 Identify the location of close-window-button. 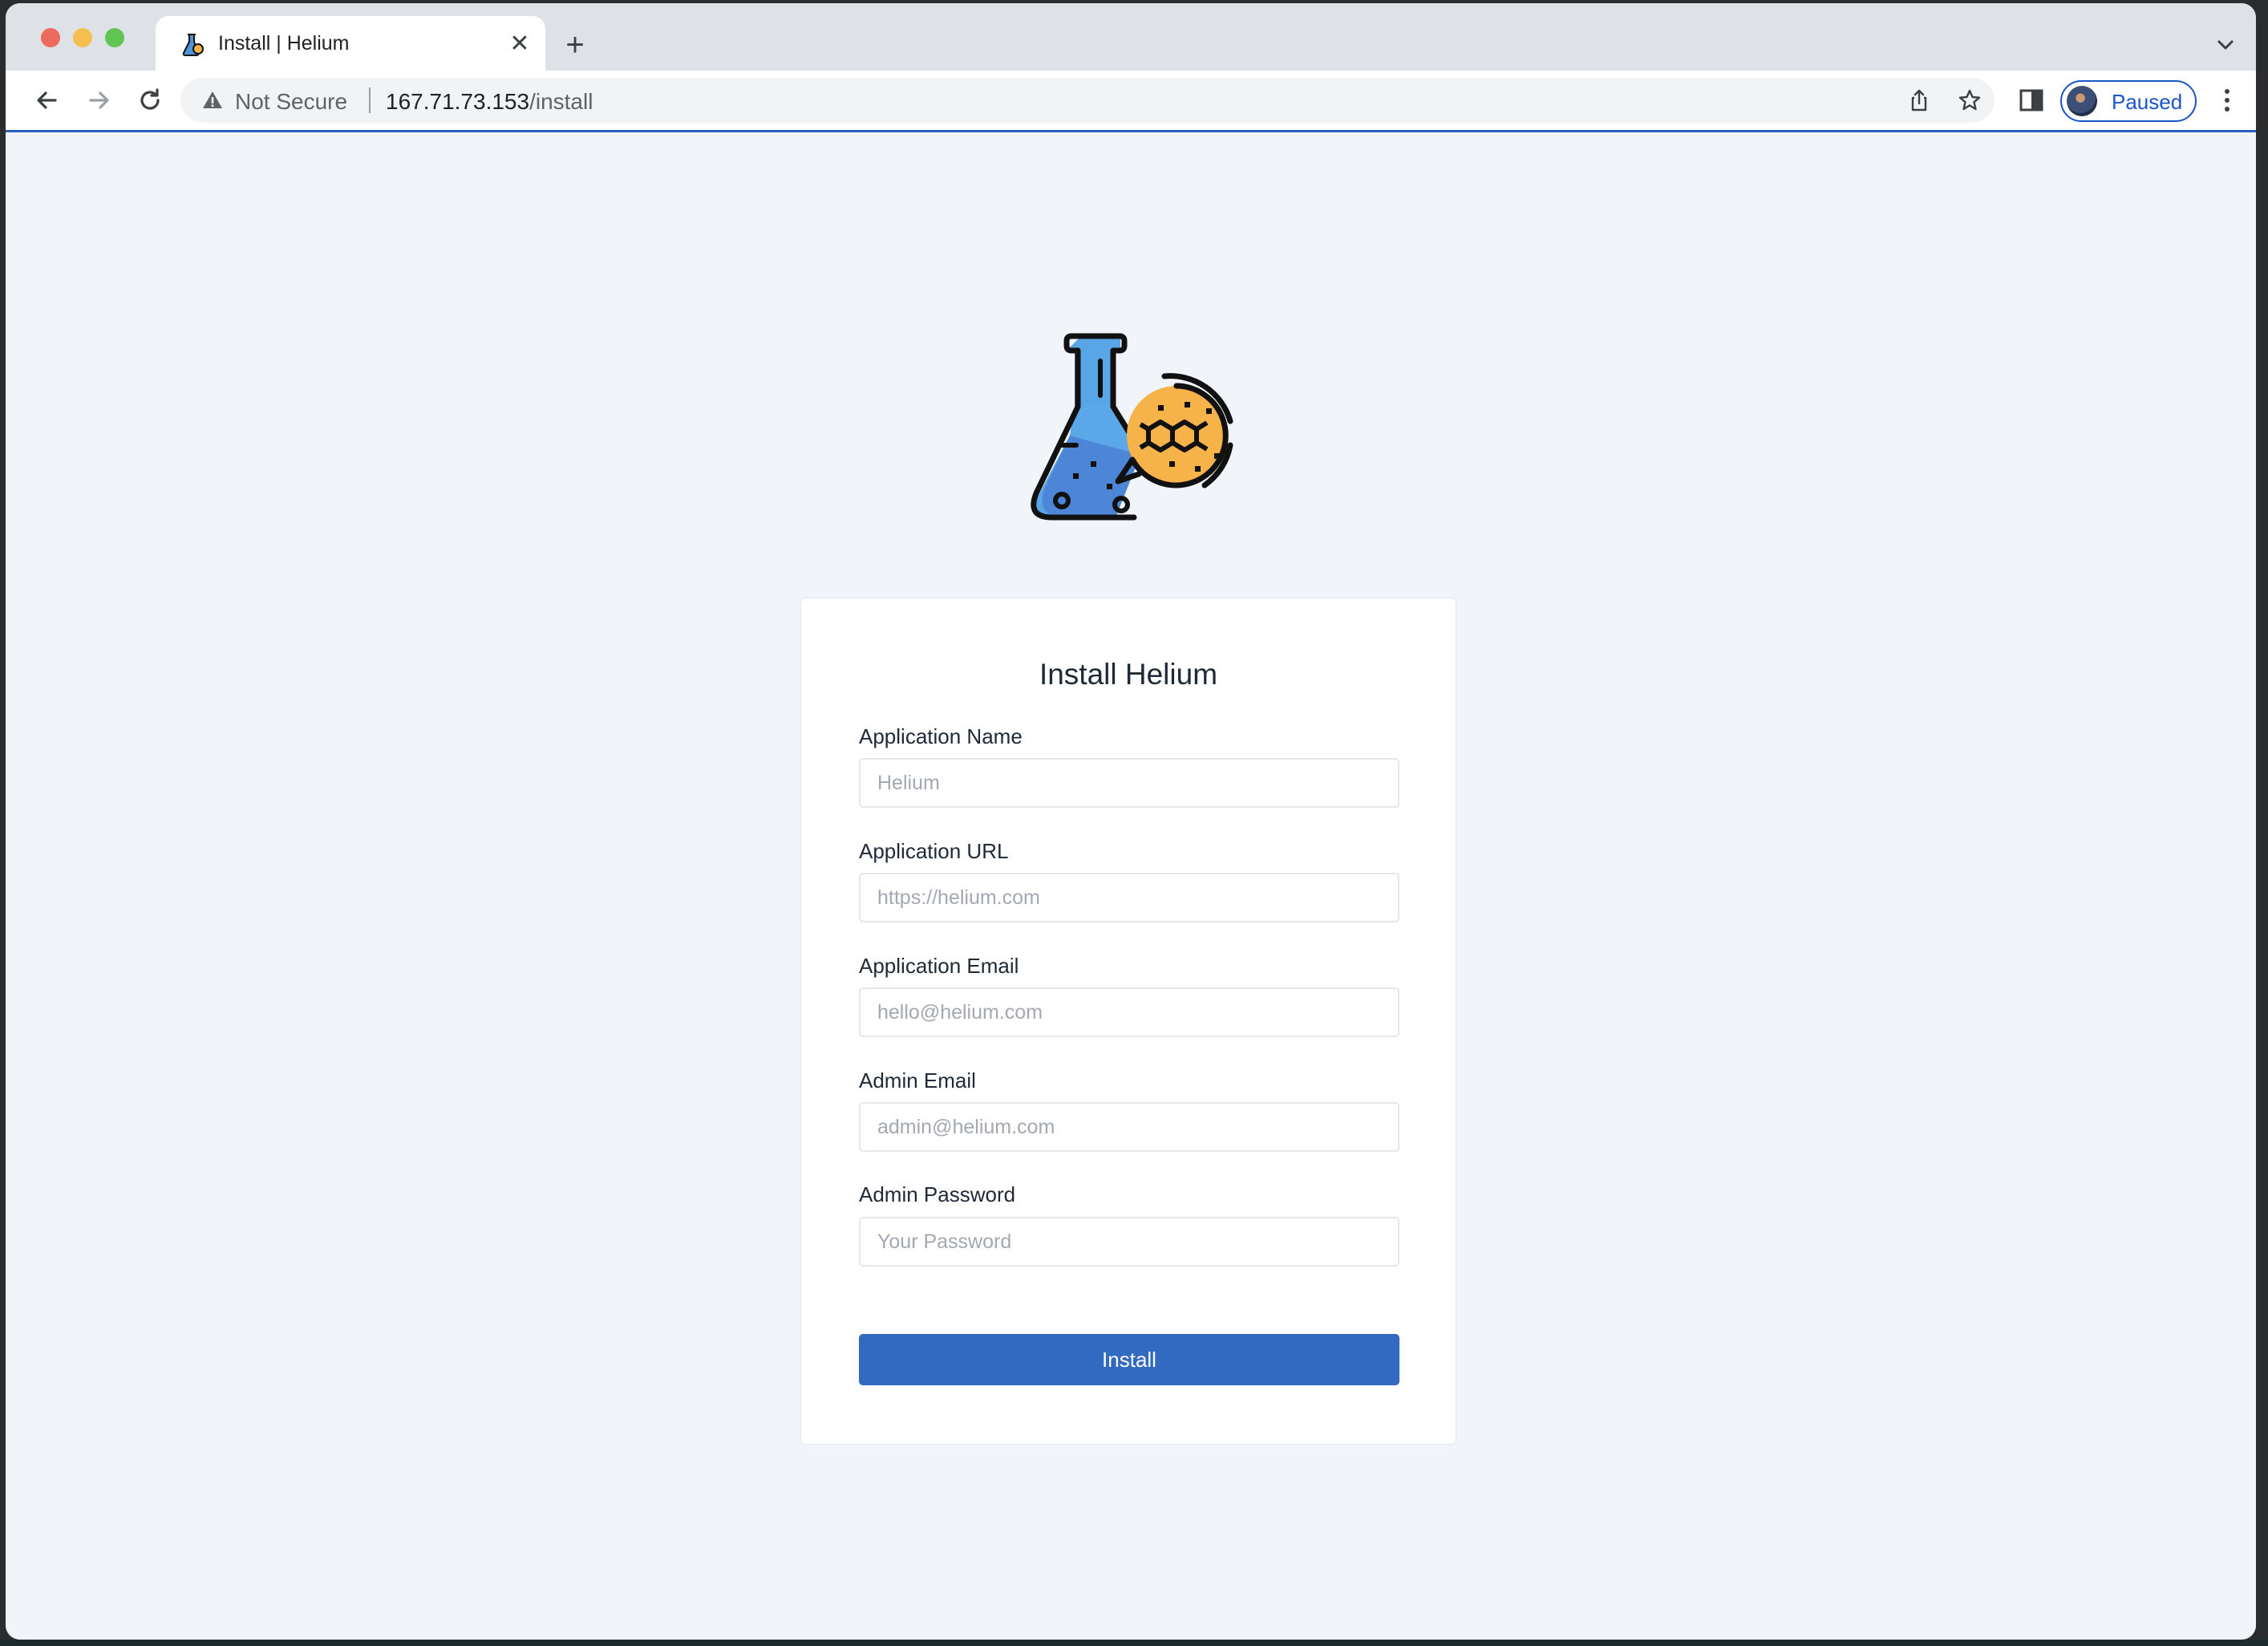
(50, 37).